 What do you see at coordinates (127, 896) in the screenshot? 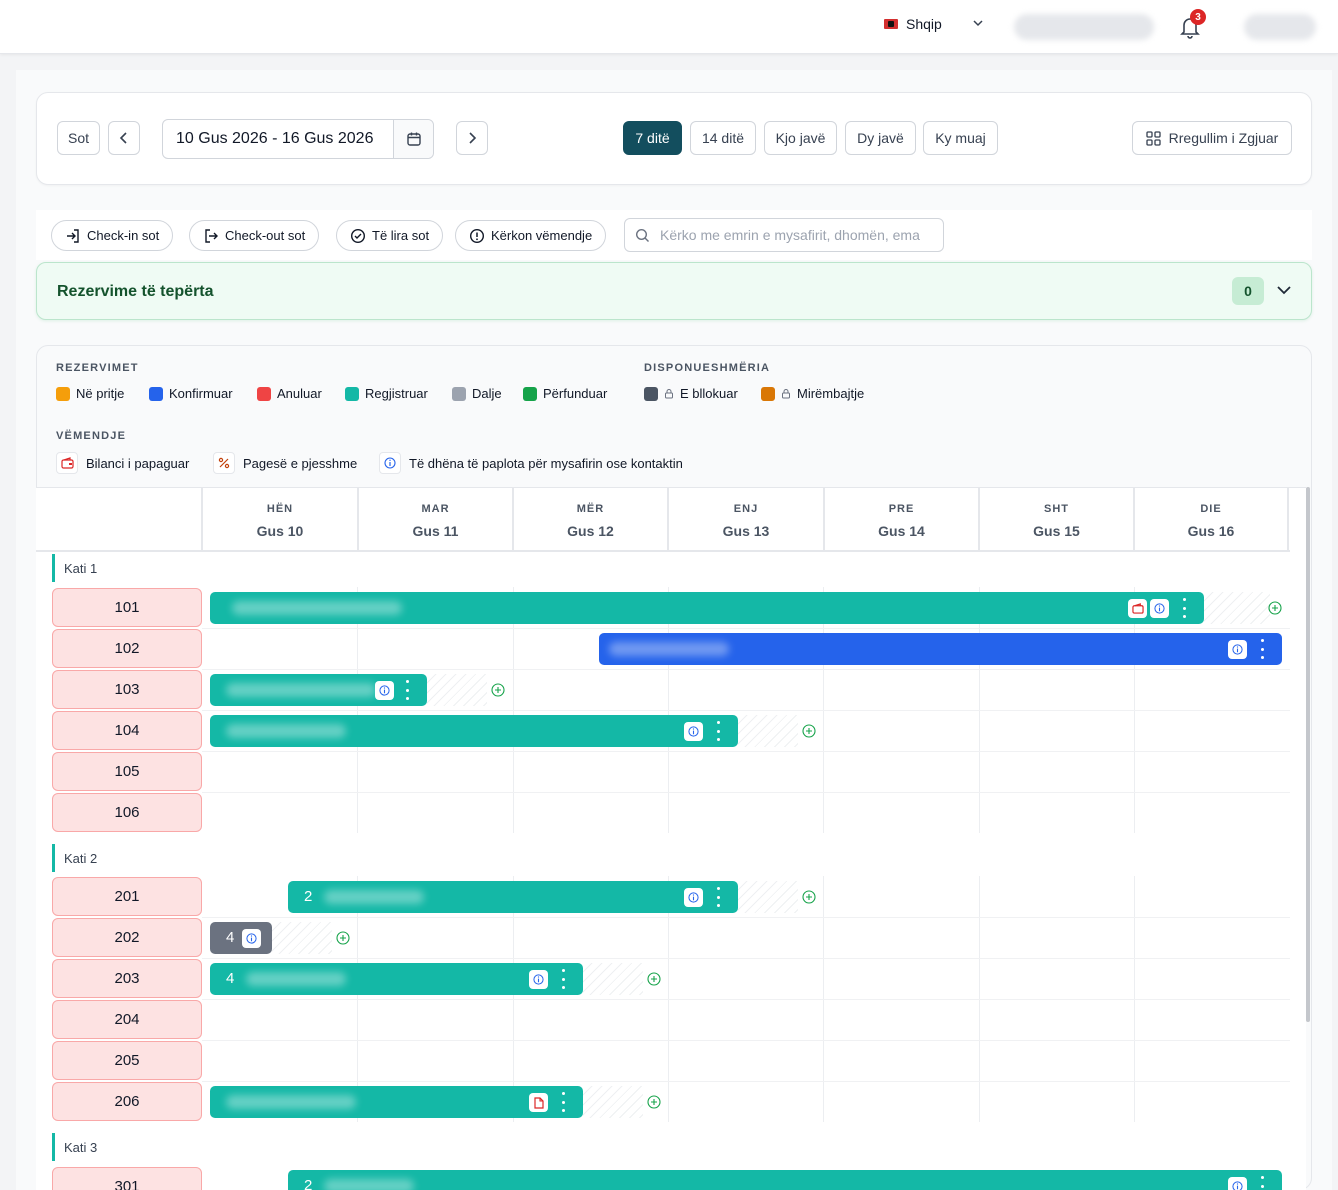
I see `room-cell: 201` at bounding box center [127, 896].